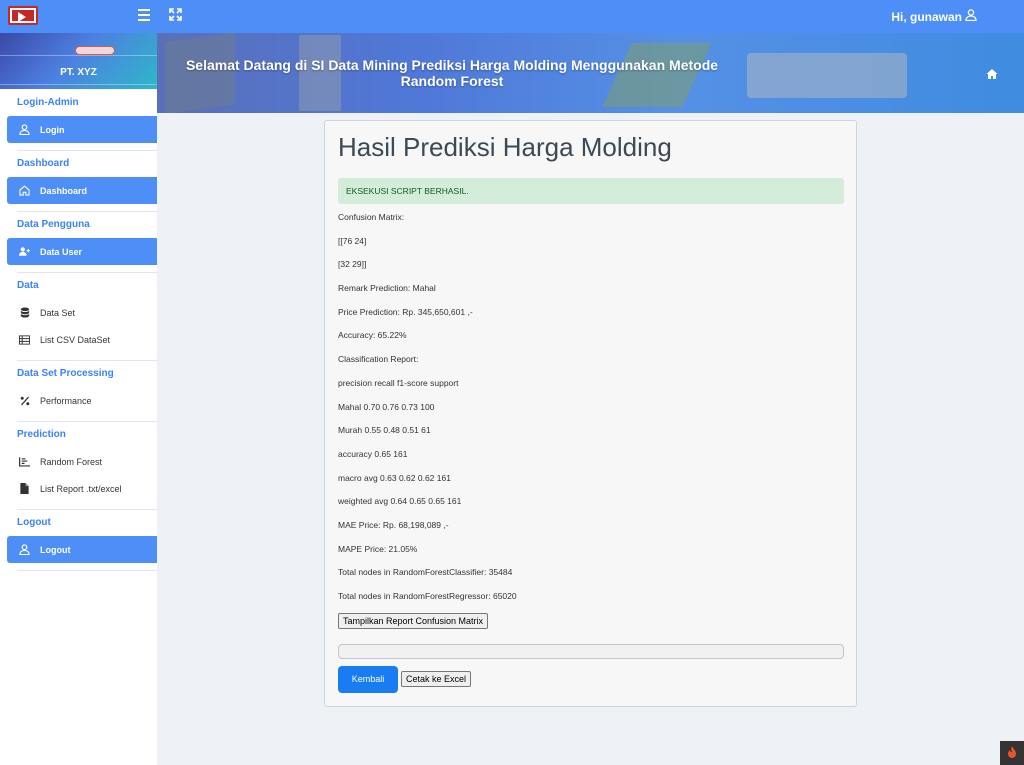 The height and width of the screenshot is (765, 1024). I want to click on user-plus-icon, so click(24, 251).